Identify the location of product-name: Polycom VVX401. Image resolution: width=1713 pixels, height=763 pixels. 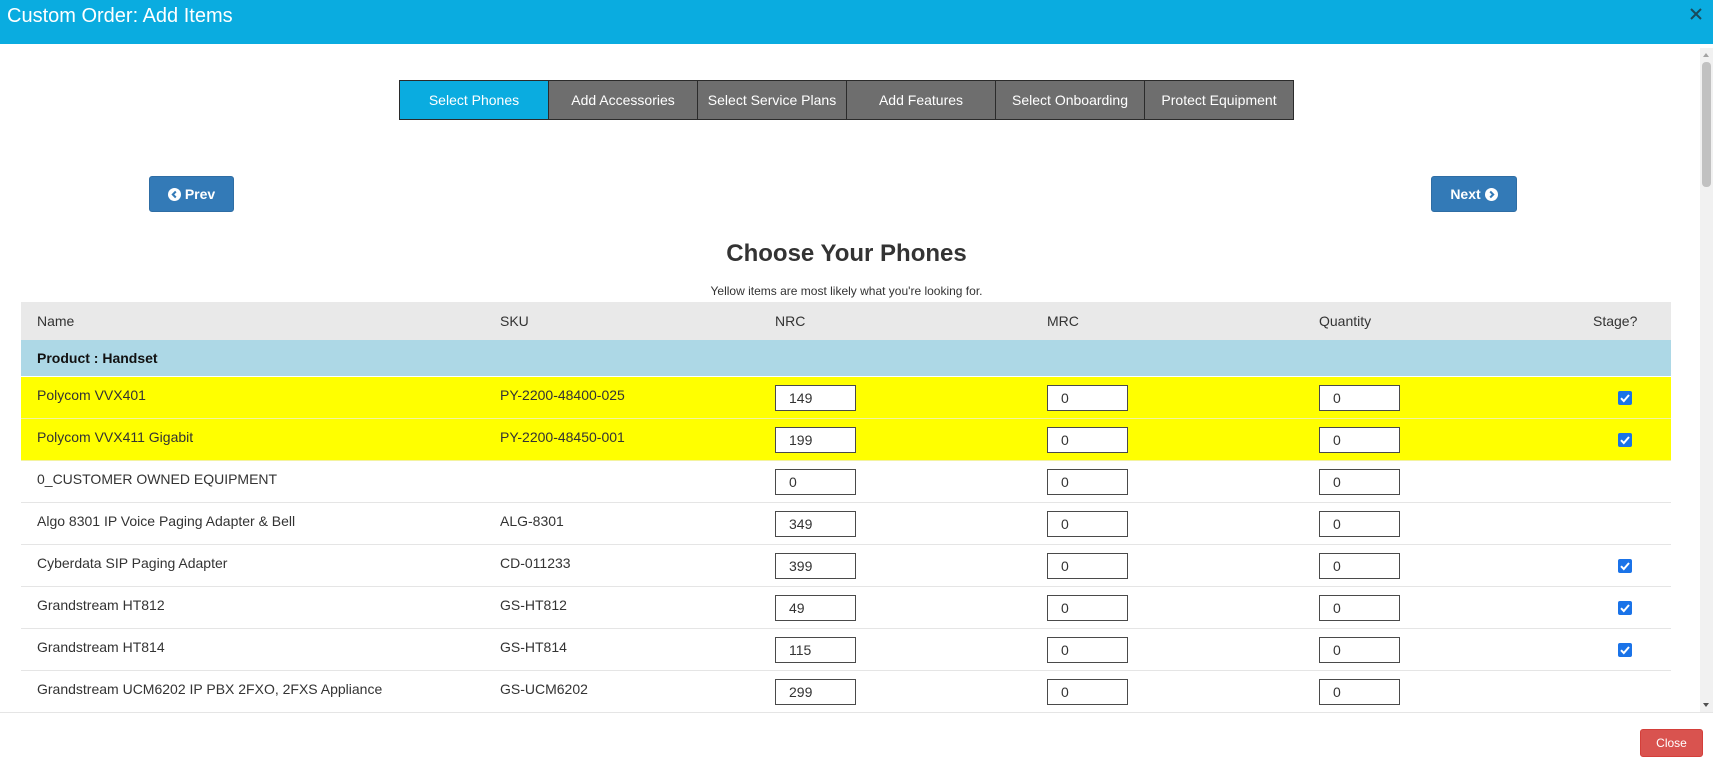
(91, 395).